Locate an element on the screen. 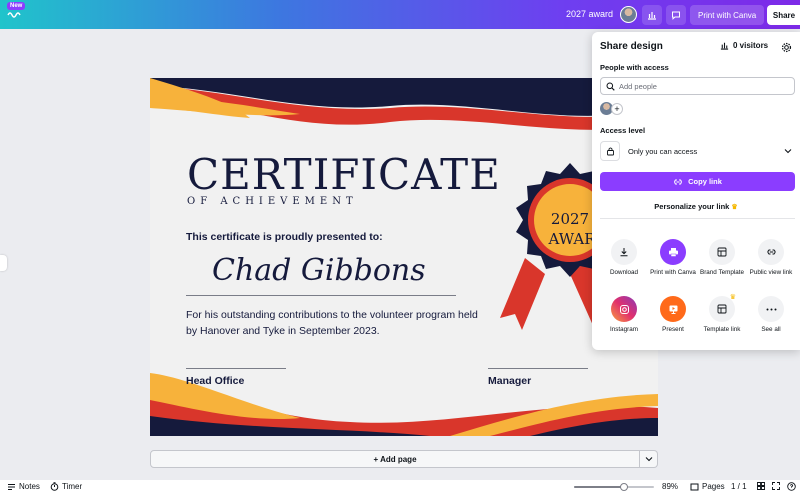 This screenshot has width=800, height=492. name-underline is located at coordinates (321, 295).